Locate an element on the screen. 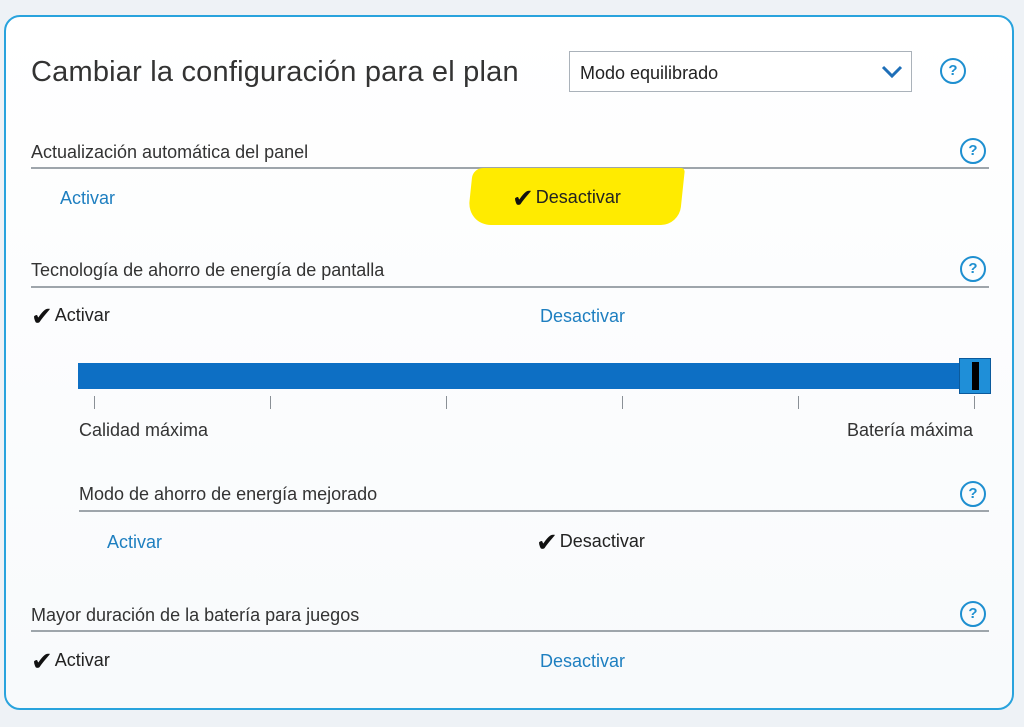 This screenshot has height=727, width=1024. gaming-battery-on-option: ✔ Activar is located at coordinates (70, 662).